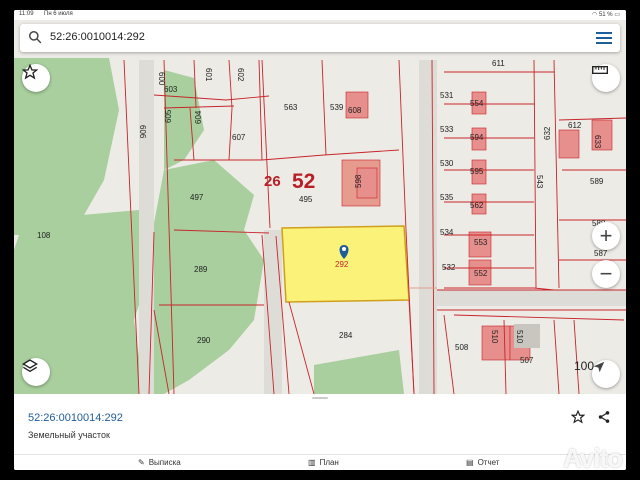  I want to click on search-bar: 52:26:0010014:292, so click(320, 38).